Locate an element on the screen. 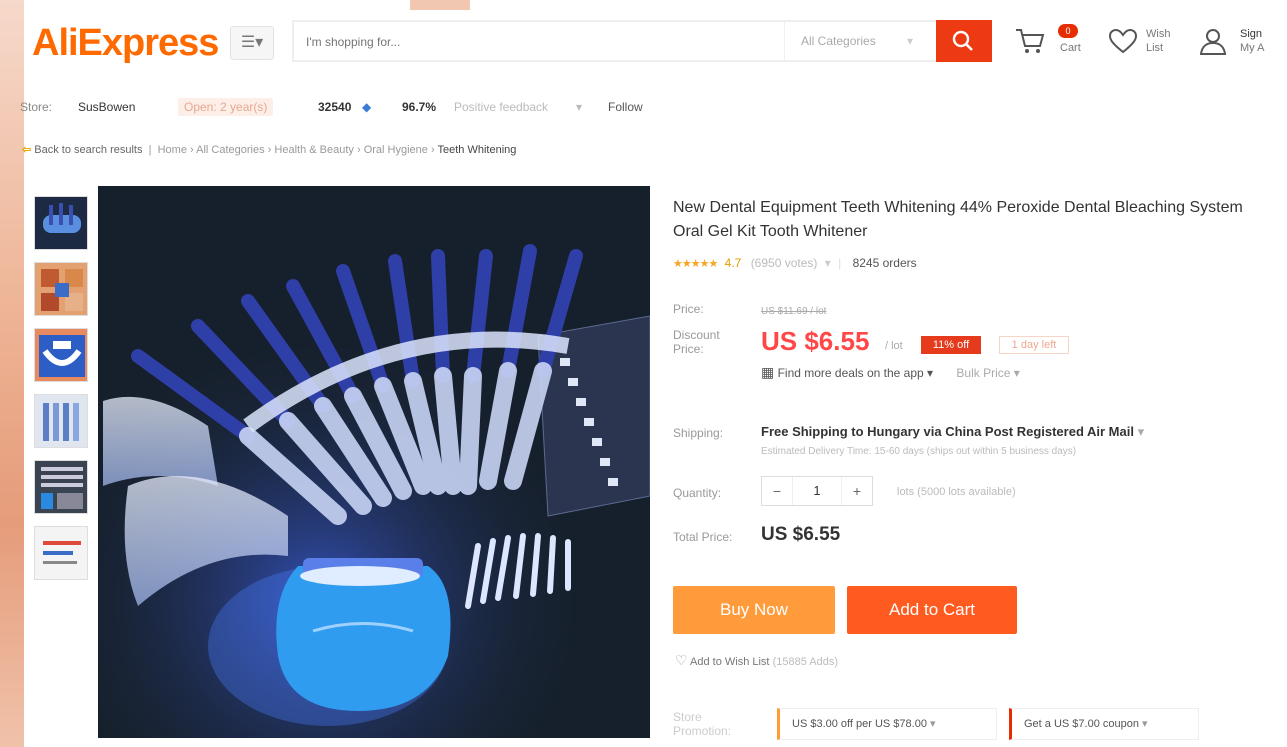 The height and width of the screenshot is (747, 1287). sign-in-label-1: Sign is located at coordinates (1251, 34).